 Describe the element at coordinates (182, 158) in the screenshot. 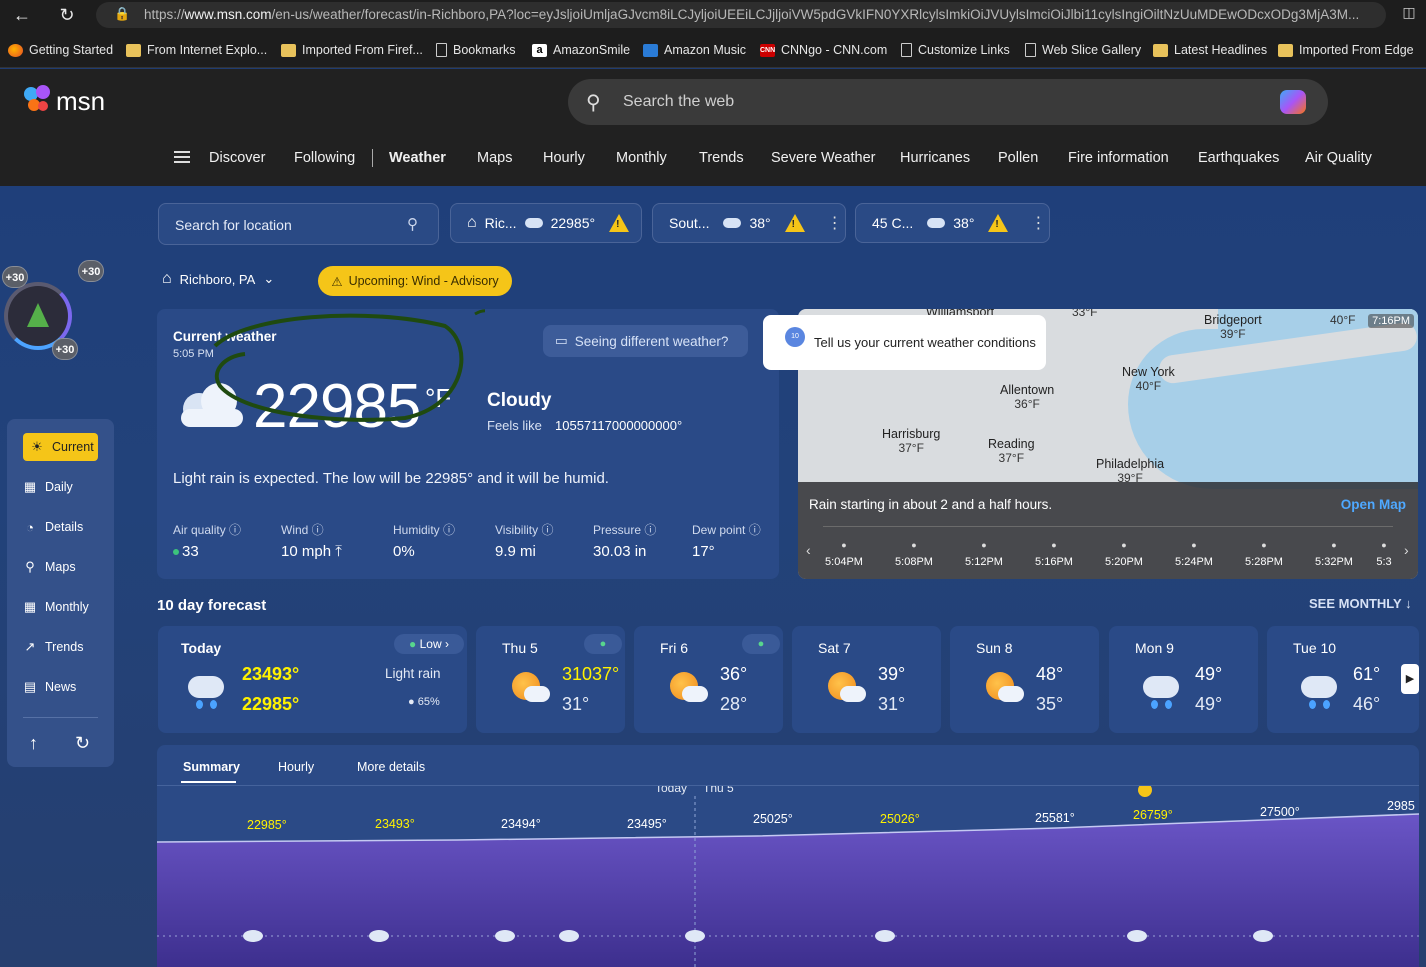

I see `menu-icon` at that location.